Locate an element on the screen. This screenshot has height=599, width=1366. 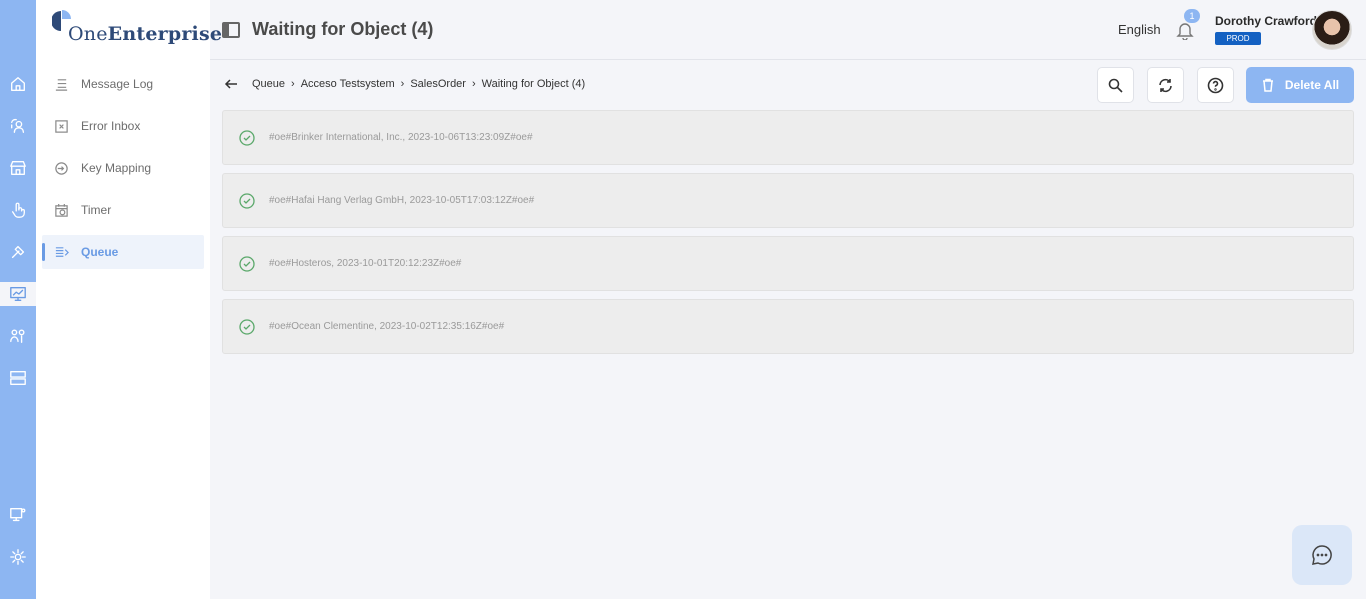
notification-badge: 1 is located at coordinates (1192, 16).